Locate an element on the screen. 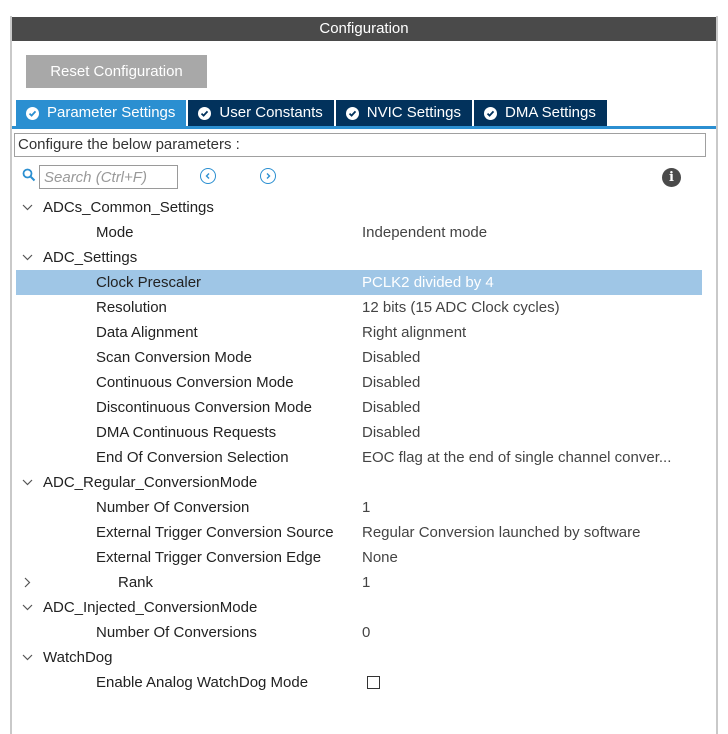  group-row-adcs-common-settings: ADCs_Common_Settings is located at coordinates (359, 207).